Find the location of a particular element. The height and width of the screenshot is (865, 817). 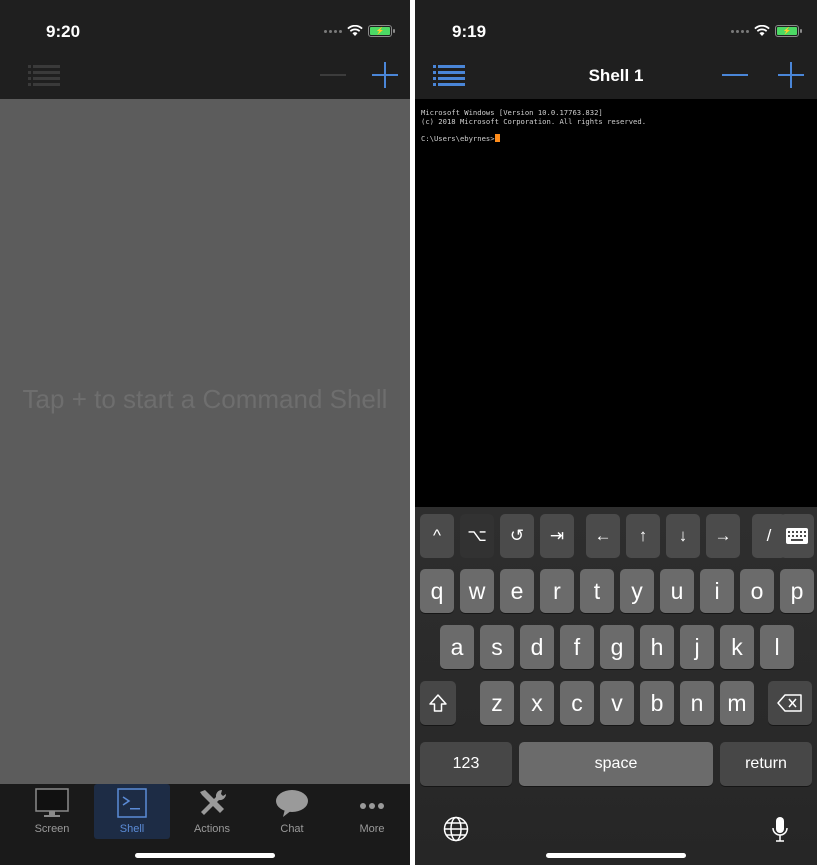

key-j: j is located at coordinates (697, 647).